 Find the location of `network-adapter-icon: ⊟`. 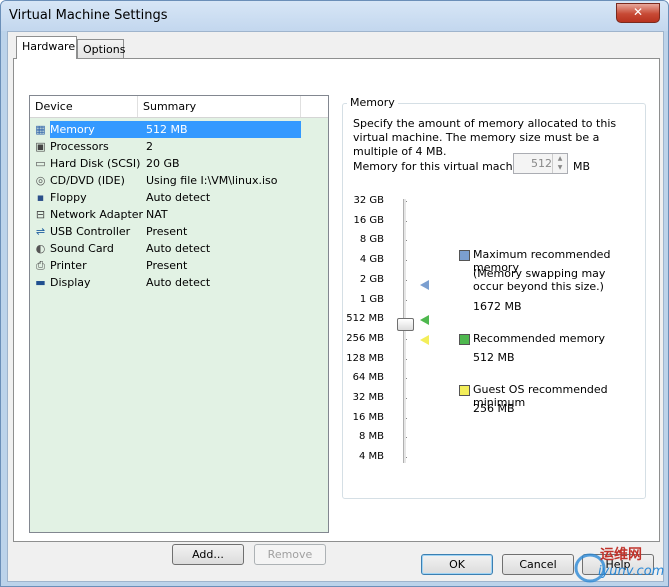

network-adapter-icon: ⊟ is located at coordinates (40, 214).